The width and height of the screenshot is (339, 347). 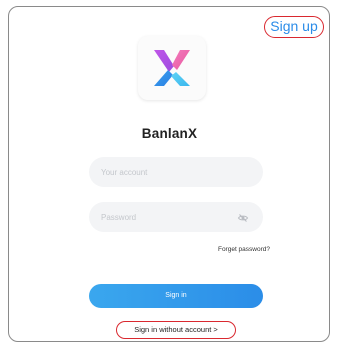 I want to click on app-name: BanlanX, so click(x=169, y=133).